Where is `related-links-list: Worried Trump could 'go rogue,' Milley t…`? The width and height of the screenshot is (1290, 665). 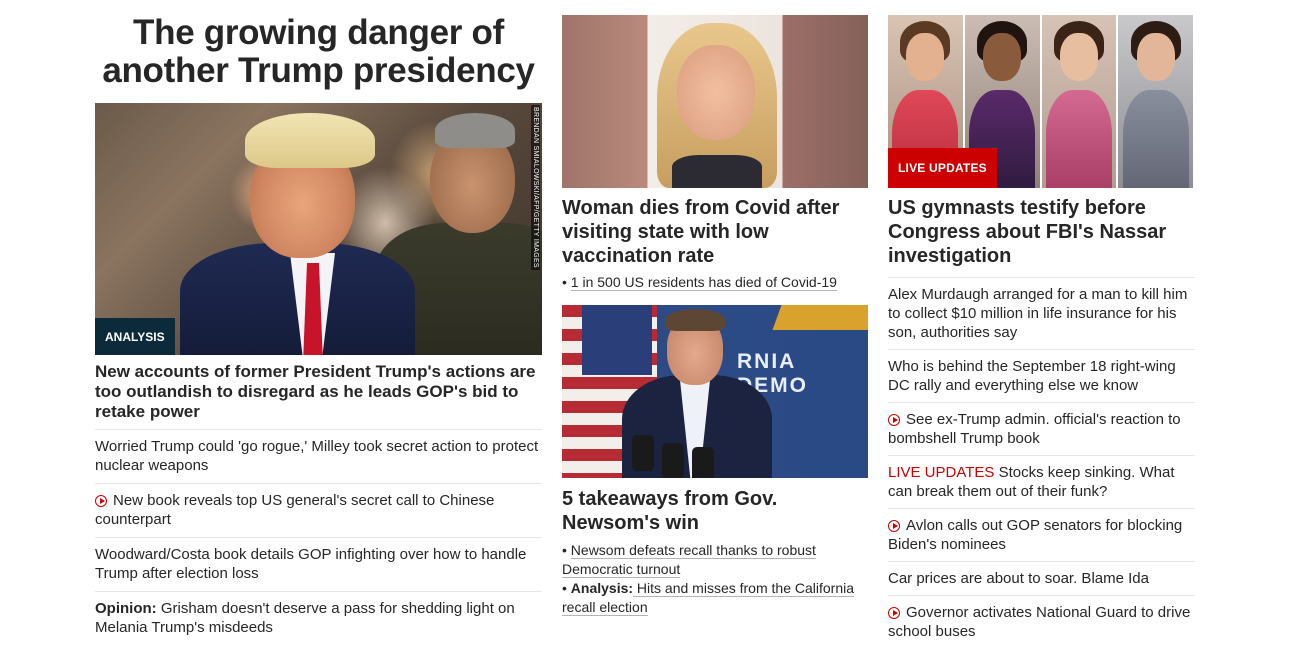
related-links-list: Worried Trump could 'go rogue,' Milley t… is located at coordinates (318, 537).